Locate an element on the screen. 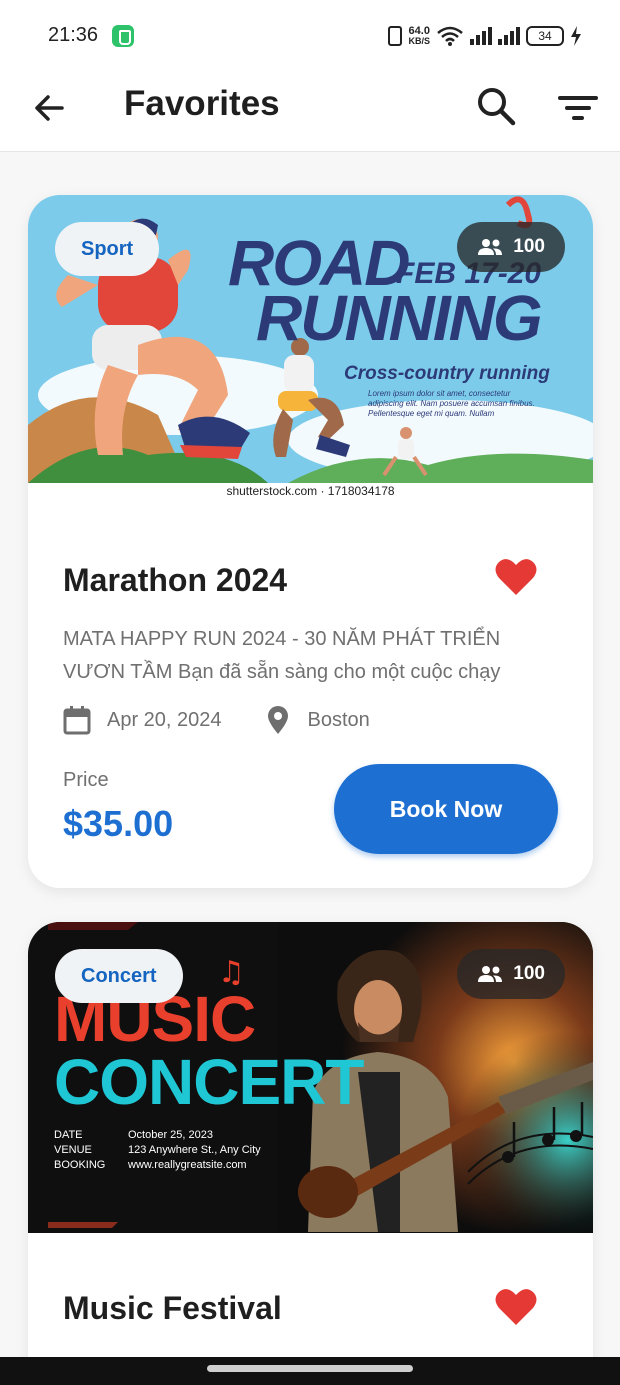 The width and height of the screenshot is (620, 1385). calendar-icon is located at coordinates (77, 720).